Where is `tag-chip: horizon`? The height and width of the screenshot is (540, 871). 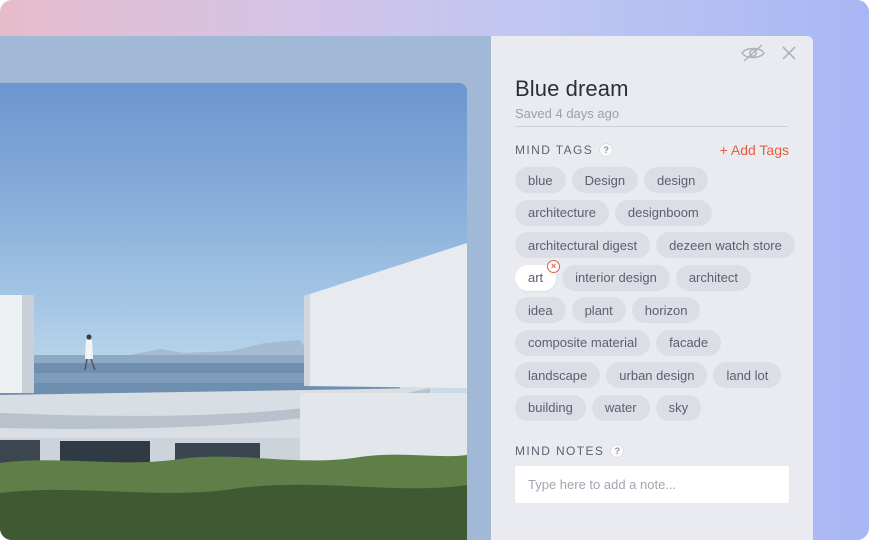 tag-chip: horizon is located at coordinates (666, 310).